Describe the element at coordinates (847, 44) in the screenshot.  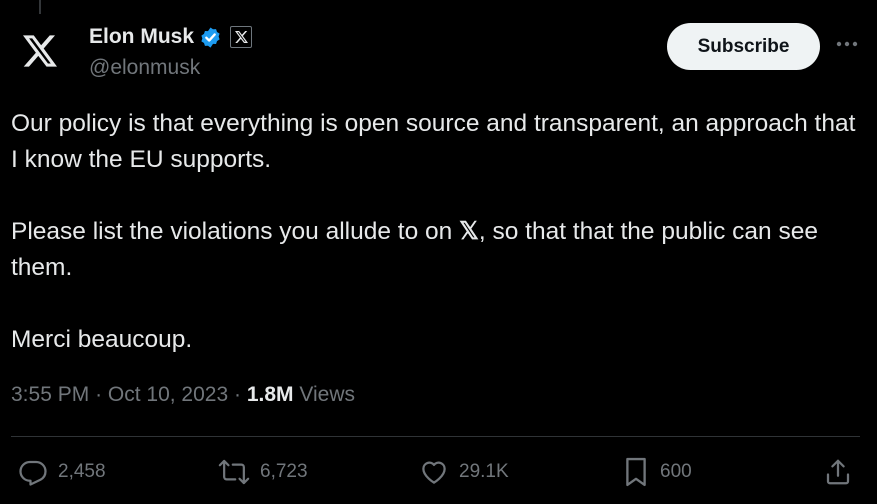
I see `more-options-icon` at that location.